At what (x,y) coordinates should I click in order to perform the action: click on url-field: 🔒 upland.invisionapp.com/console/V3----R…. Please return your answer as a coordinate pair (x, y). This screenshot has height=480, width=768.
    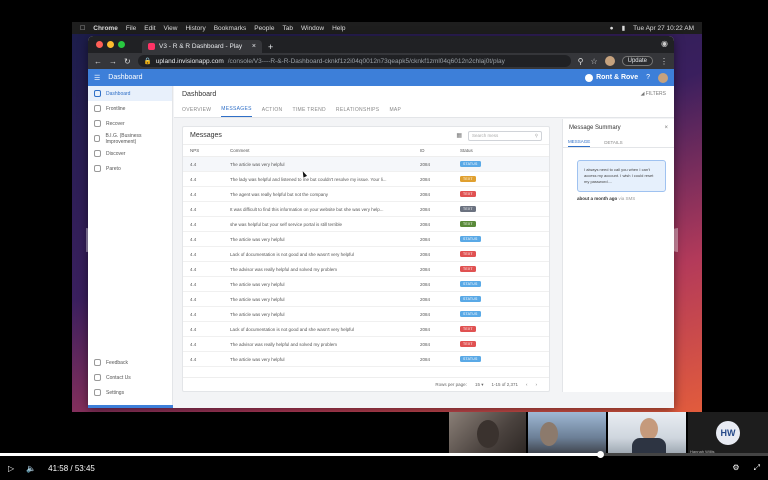
    Looking at the image, I should click on (354, 61).